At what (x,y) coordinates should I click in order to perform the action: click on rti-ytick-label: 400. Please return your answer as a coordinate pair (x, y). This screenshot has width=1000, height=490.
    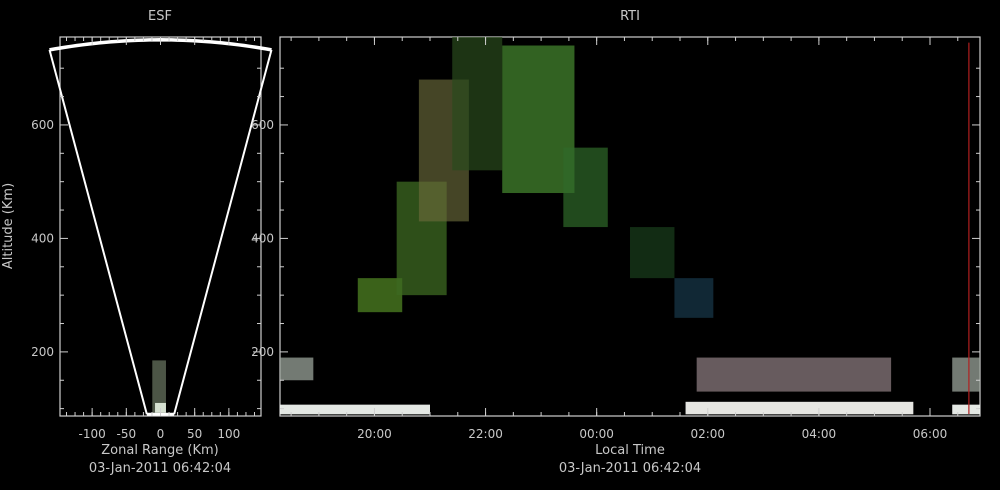
    Looking at the image, I should click on (262, 238).